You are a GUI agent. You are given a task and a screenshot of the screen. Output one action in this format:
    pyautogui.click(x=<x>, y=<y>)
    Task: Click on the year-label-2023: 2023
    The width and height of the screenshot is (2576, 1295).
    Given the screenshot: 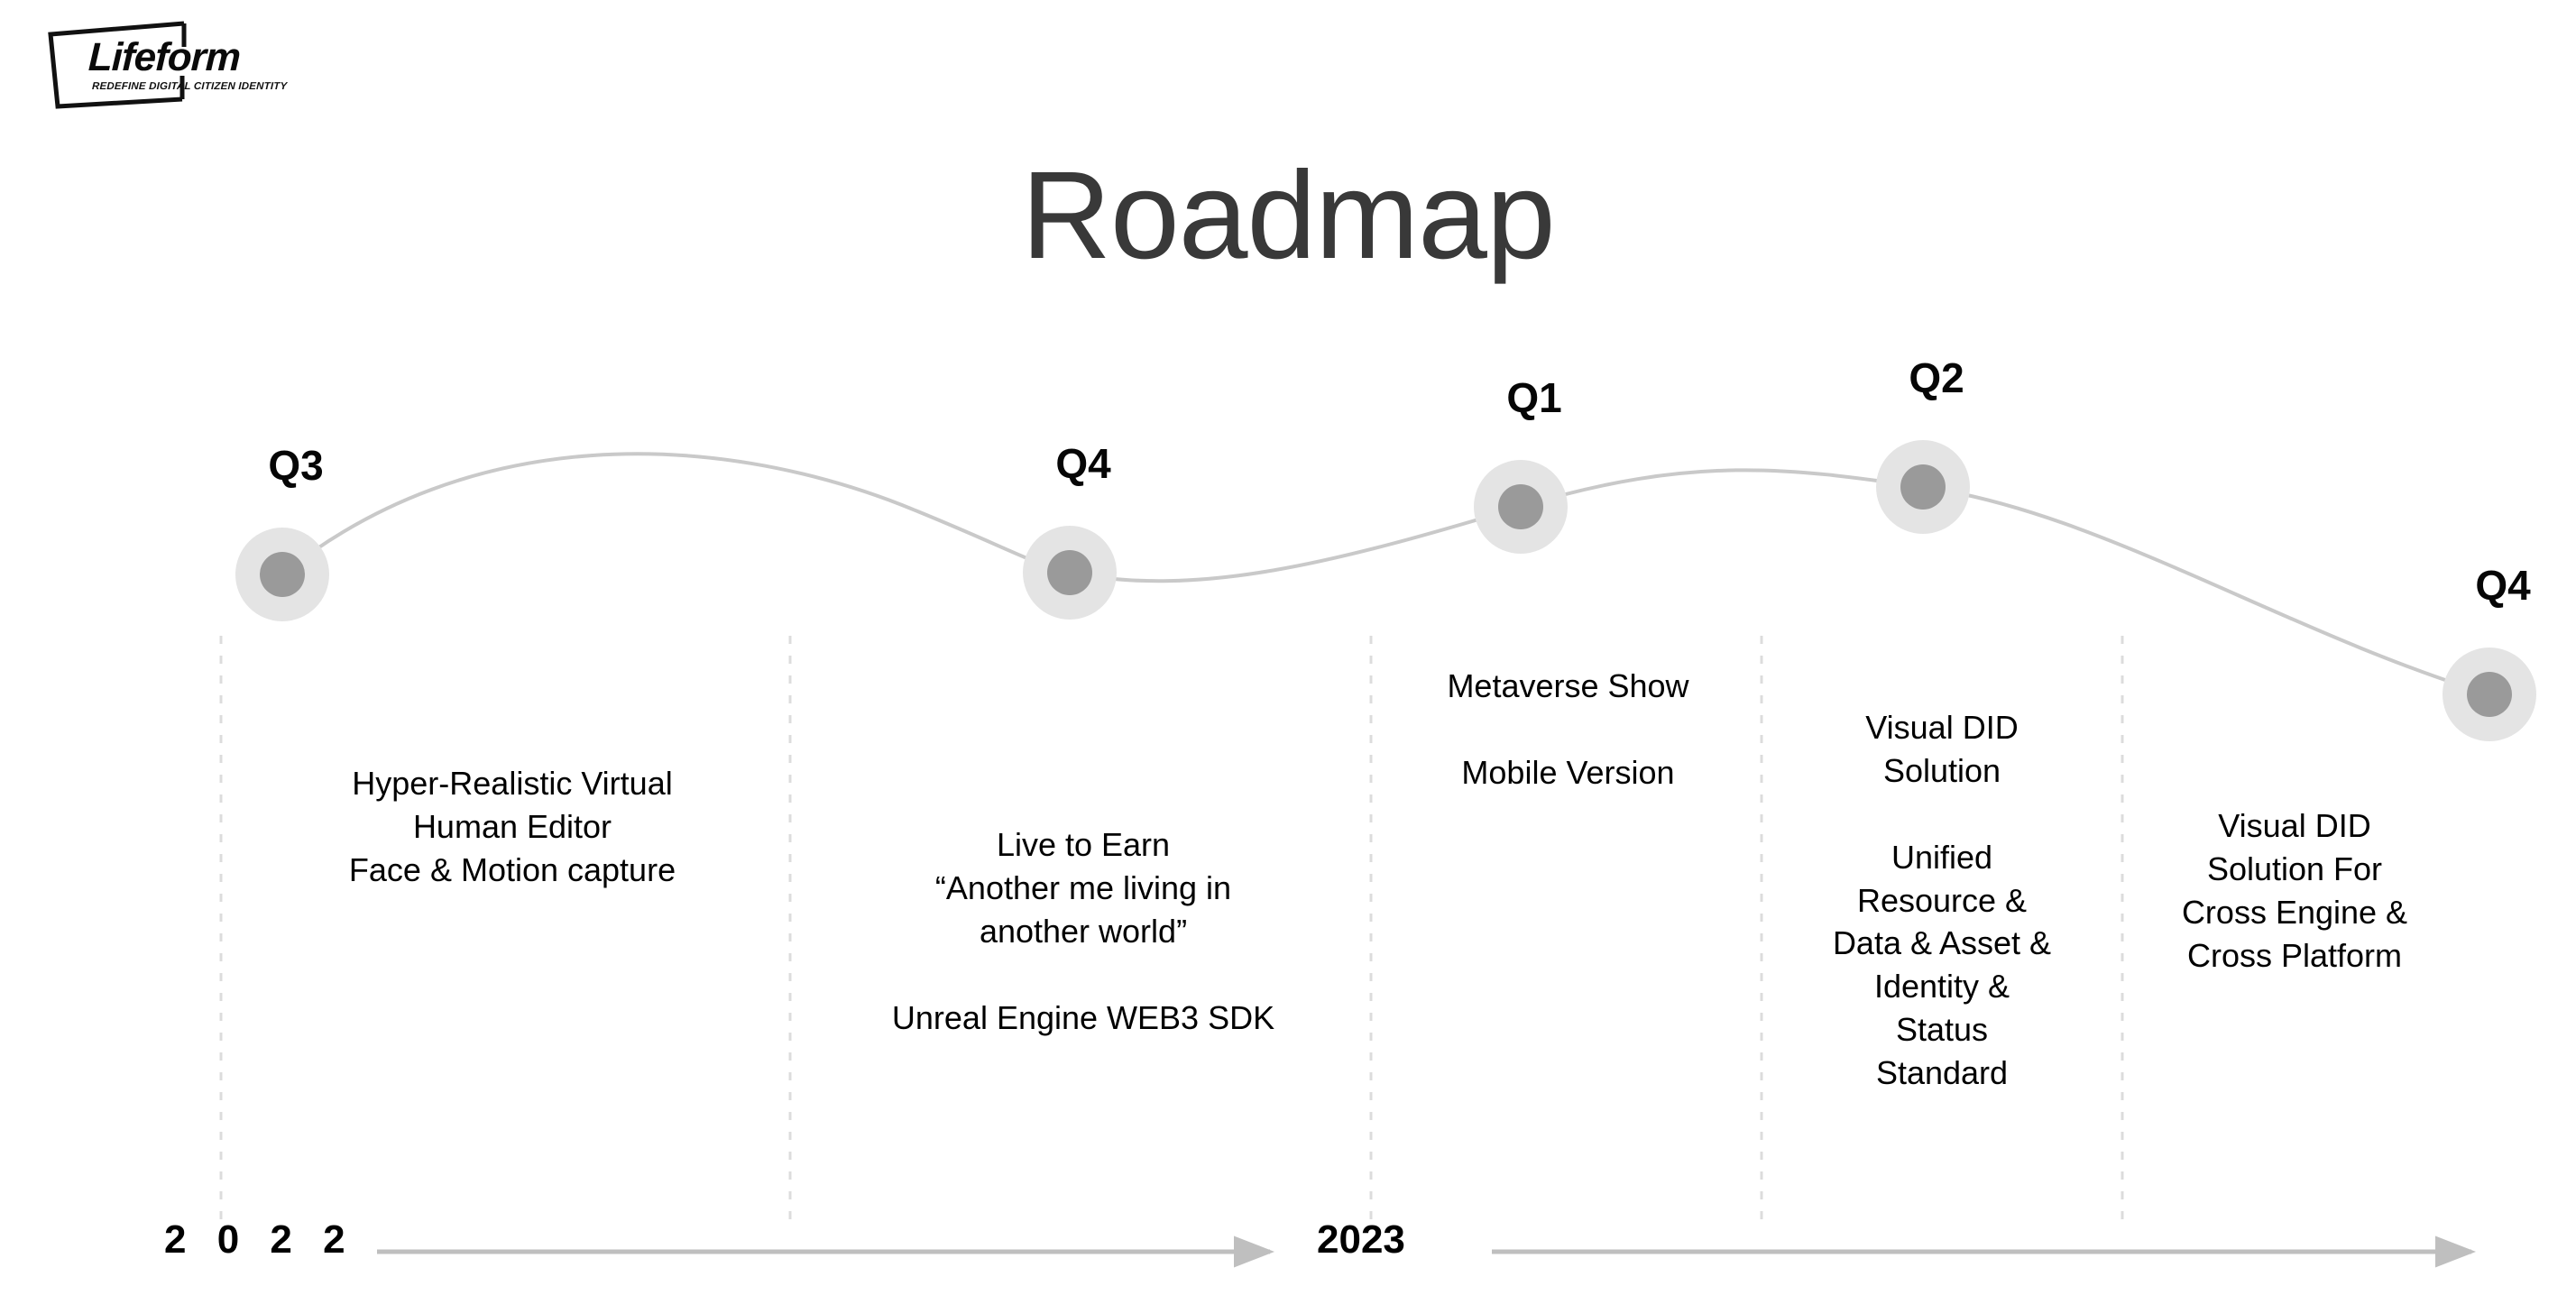 What is the action you would take?
    pyautogui.click(x=1361, y=1240)
    